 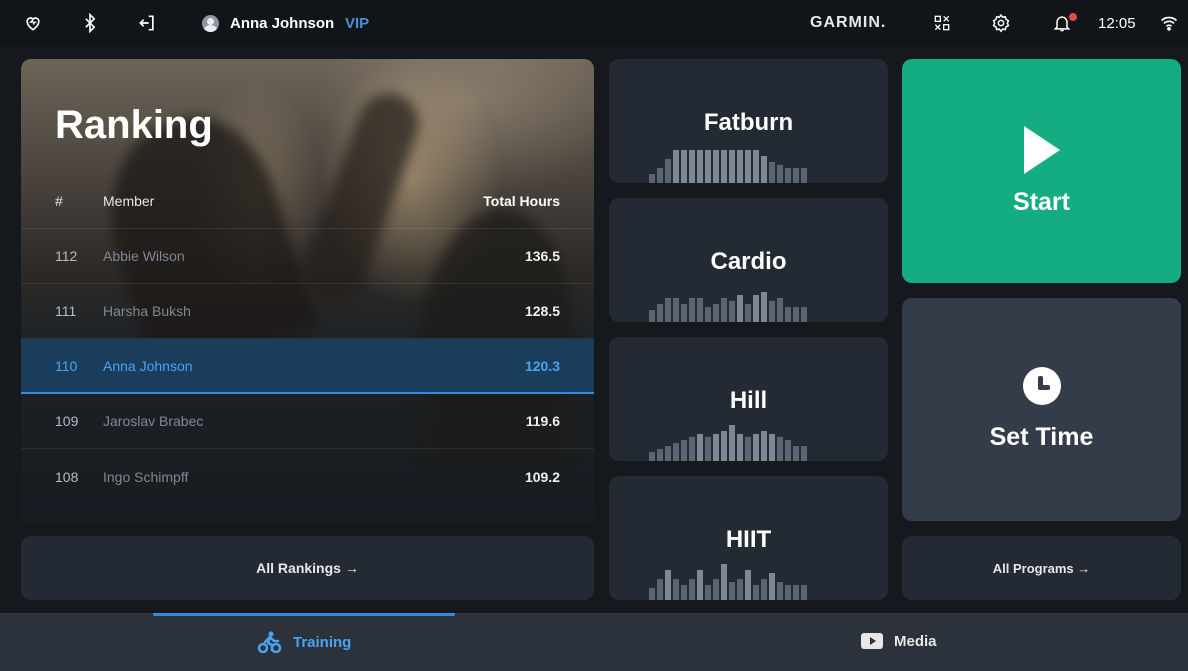 What do you see at coordinates (134, 125) in the screenshot?
I see `ranking-title: Ranking` at bounding box center [134, 125].